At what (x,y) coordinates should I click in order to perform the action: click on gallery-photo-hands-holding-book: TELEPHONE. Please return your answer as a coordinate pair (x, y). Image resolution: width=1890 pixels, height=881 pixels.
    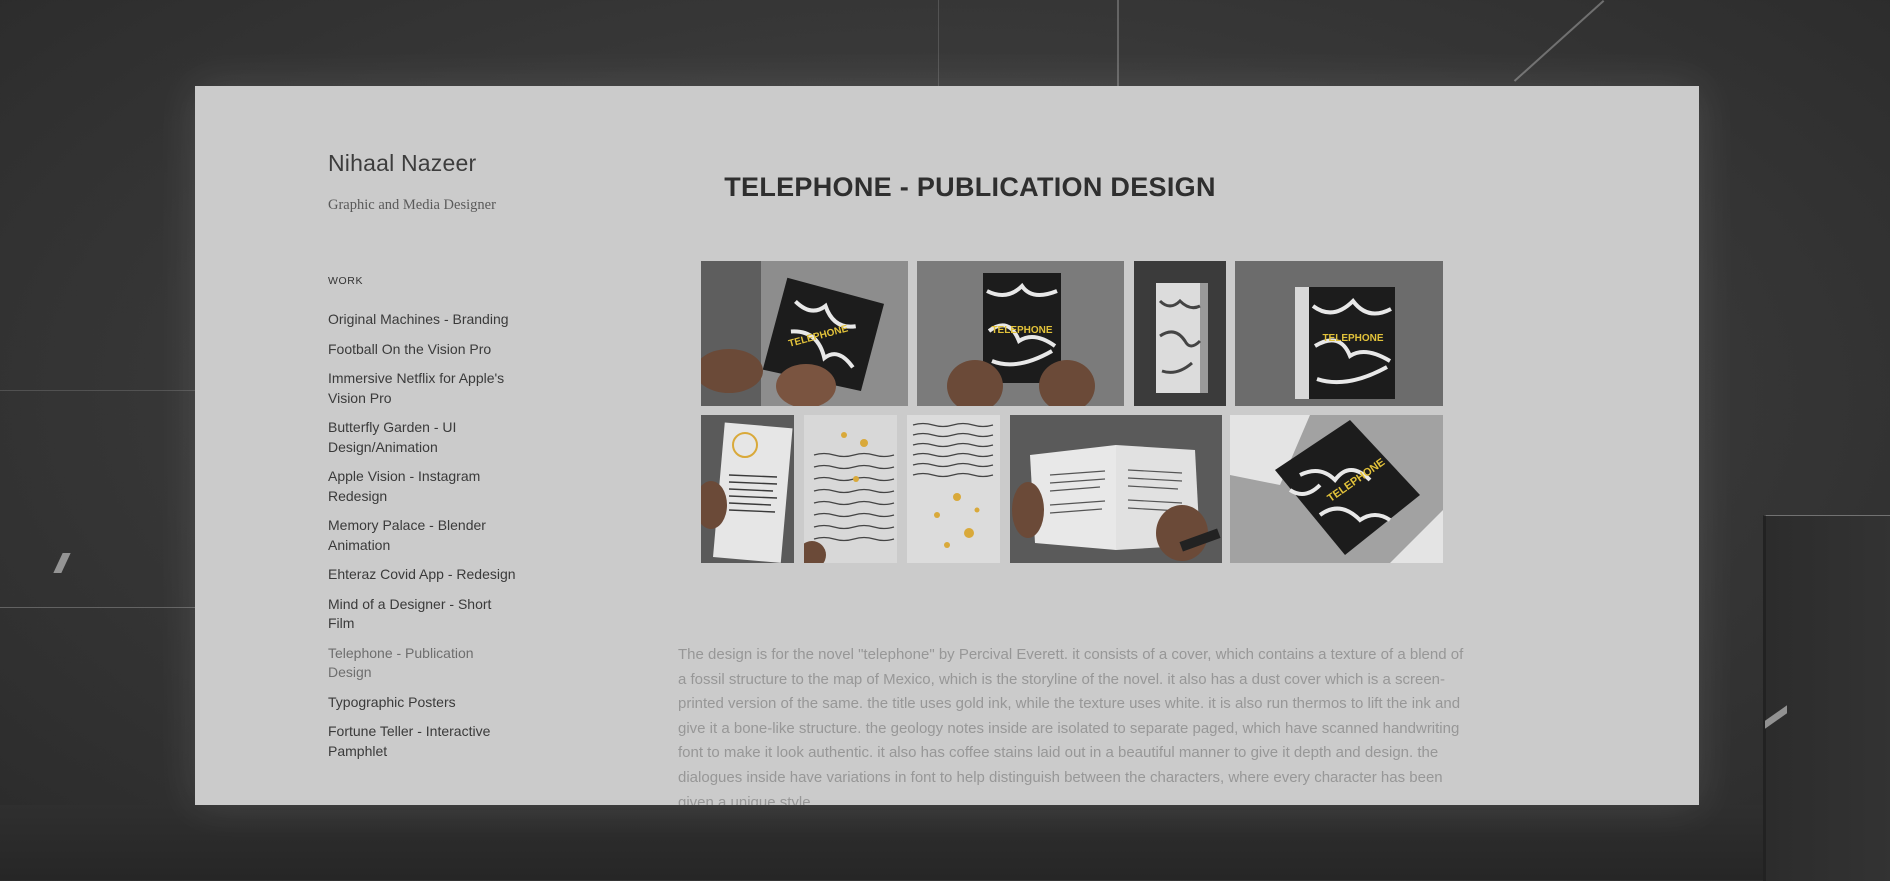
    Looking at the image, I should click on (804, 333).